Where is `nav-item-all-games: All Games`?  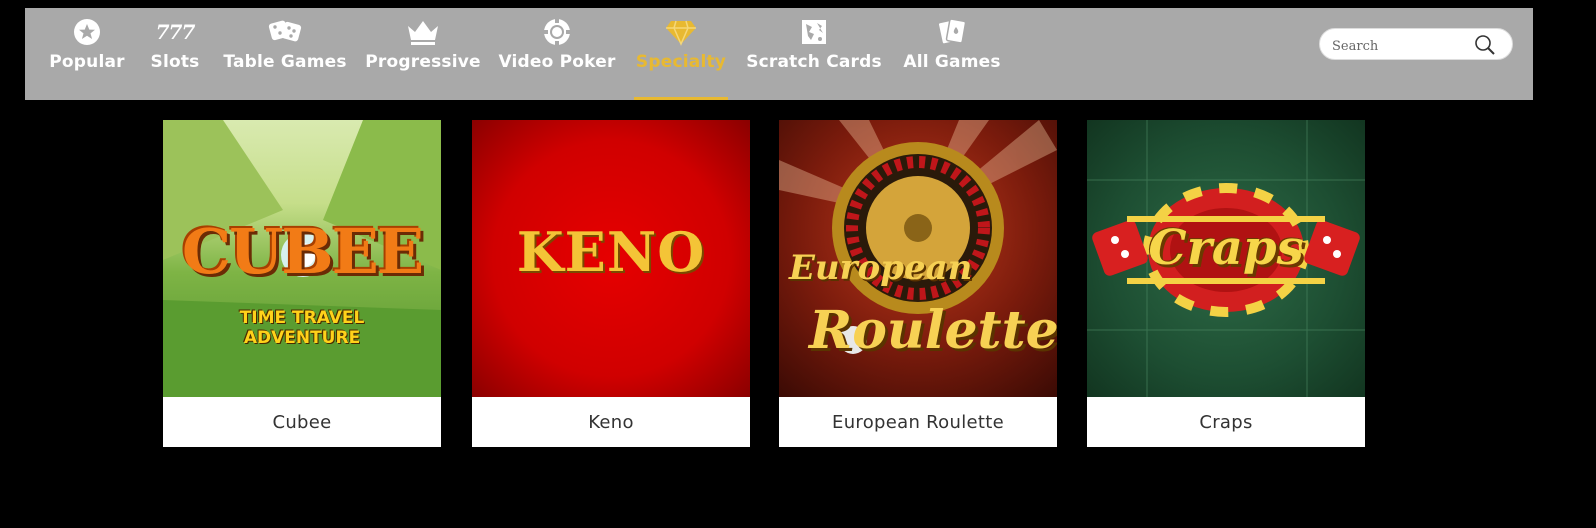
nav-item-all-games: All Games is located at coordinates (951, 54).